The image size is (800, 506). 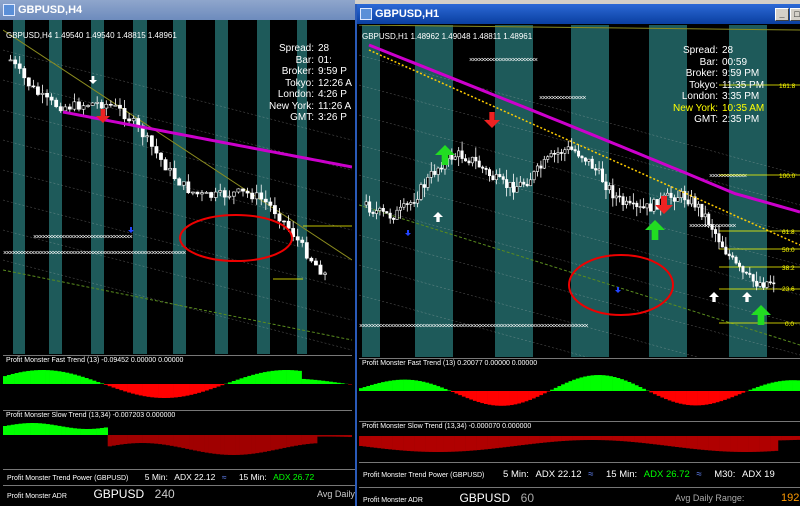 What do you see at coordinates (50, 10) in the screenshot?
I see `window-title: GBPUSD,H4` at bounding box center [50, 10].